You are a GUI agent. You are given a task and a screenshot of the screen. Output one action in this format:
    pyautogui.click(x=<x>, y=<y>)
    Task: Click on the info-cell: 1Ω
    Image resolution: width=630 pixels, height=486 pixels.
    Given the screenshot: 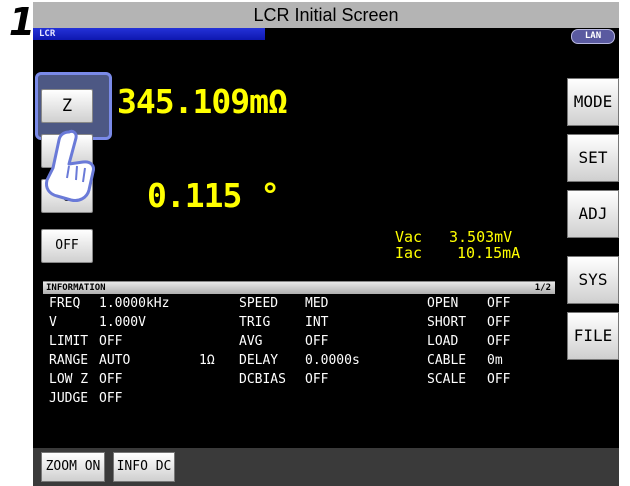 What is the action you would take?
    pyautogui.click(x=207, y=360)
    